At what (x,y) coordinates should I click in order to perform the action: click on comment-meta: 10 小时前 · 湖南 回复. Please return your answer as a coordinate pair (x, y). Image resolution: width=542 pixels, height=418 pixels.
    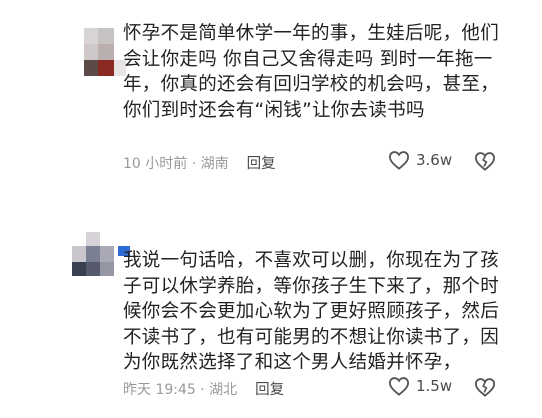
    Looking at the image, I should click on (199, 162).